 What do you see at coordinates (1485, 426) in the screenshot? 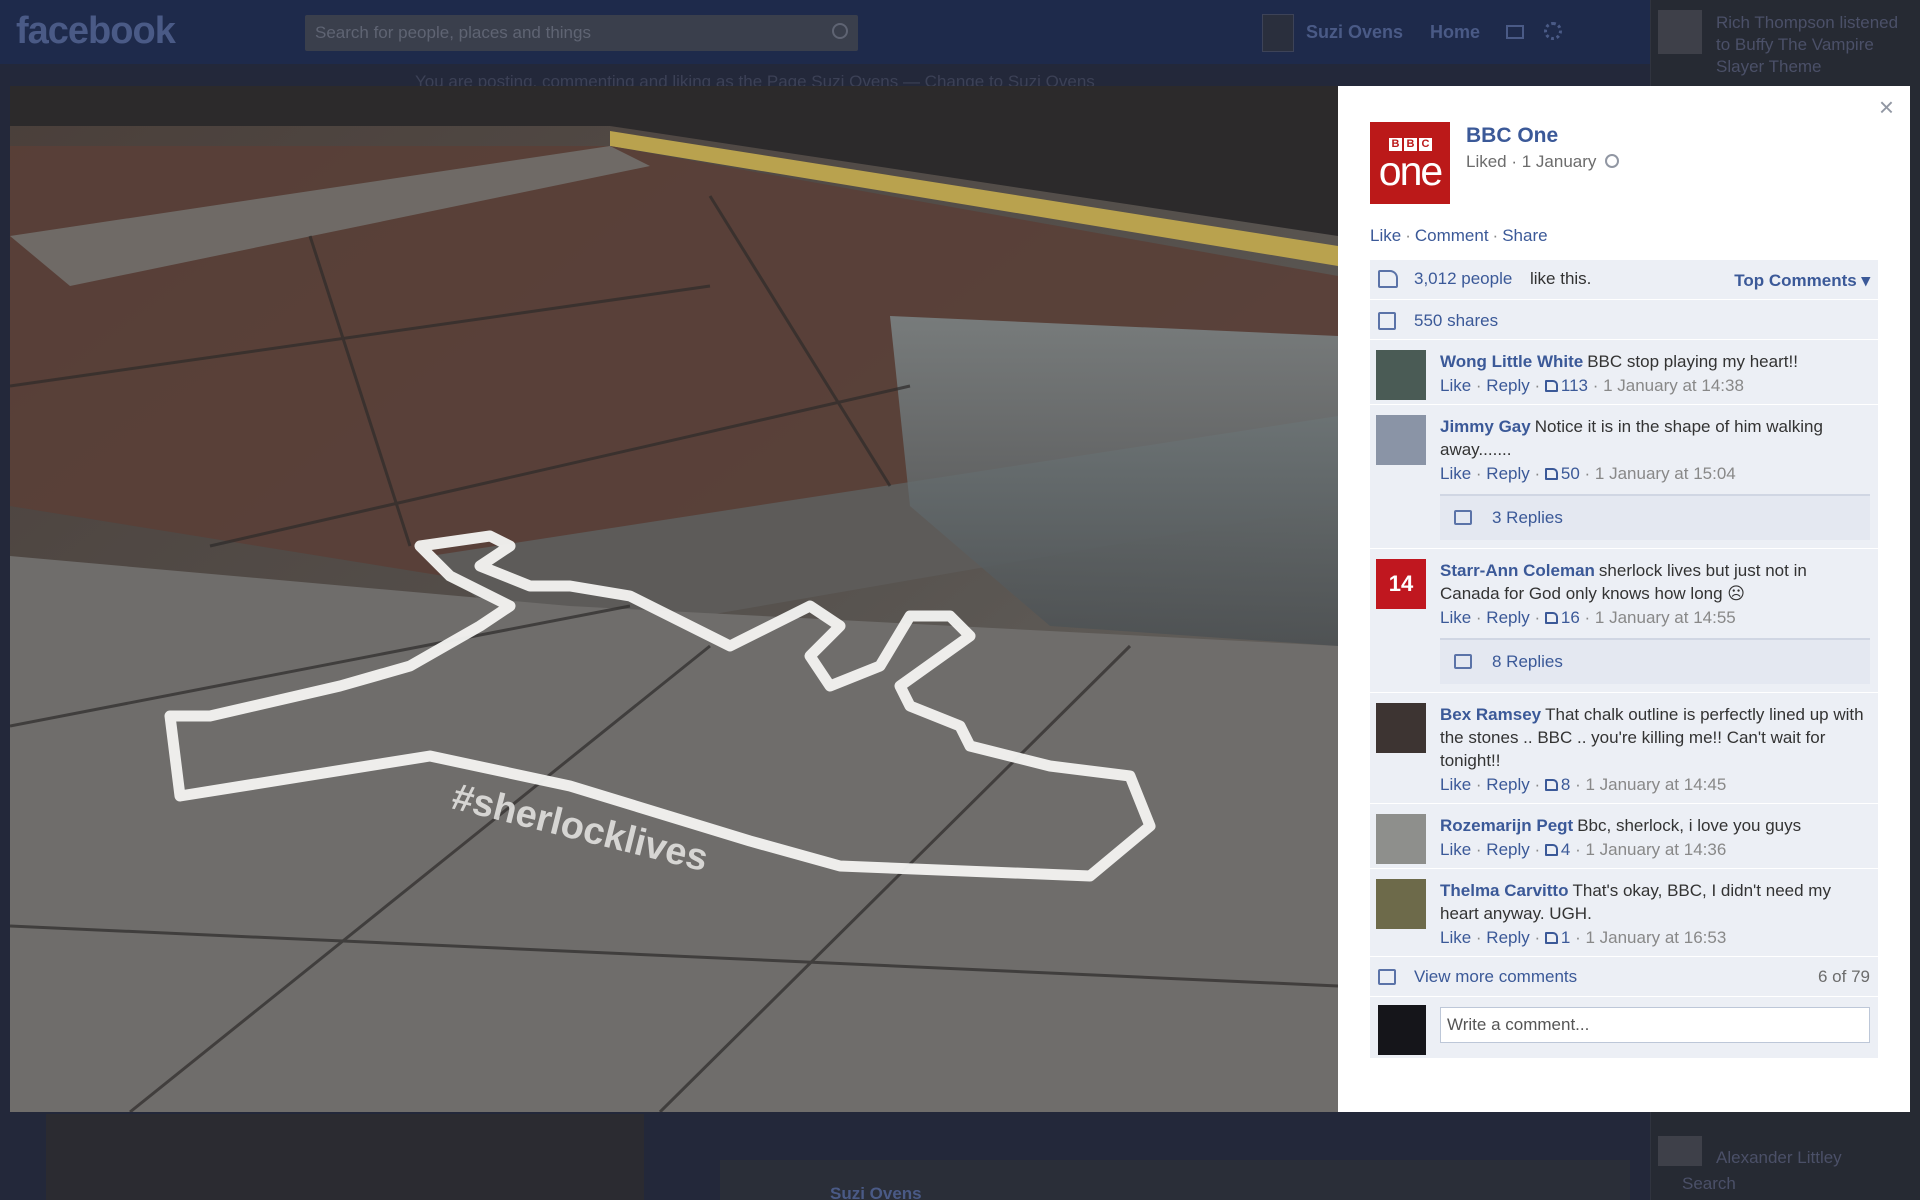
I see `comment-author-link: Jimmy Gay` at bounding box center [1485, 426].